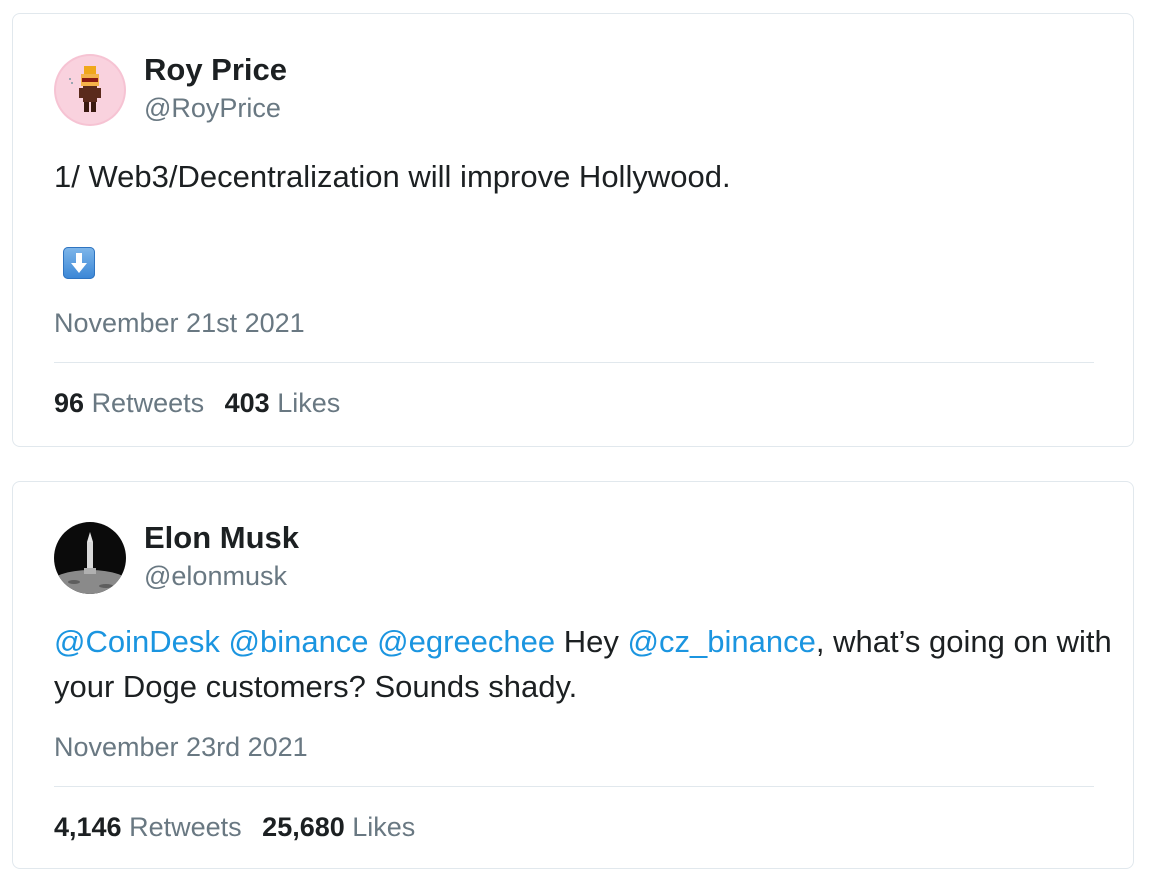 This screenshot has height=888, width=1150. I want to click on likes-count: 25,680, so click(303, 827).